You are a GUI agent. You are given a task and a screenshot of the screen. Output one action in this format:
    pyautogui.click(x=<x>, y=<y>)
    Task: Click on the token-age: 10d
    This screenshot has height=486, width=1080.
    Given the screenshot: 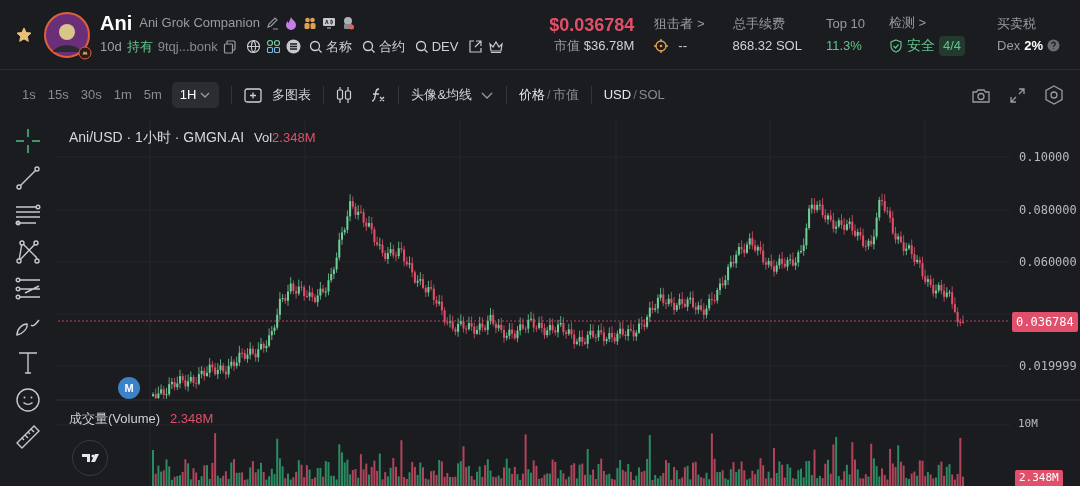 What is the action you would take?
    pyautogui.click(x=111, y=46)
    